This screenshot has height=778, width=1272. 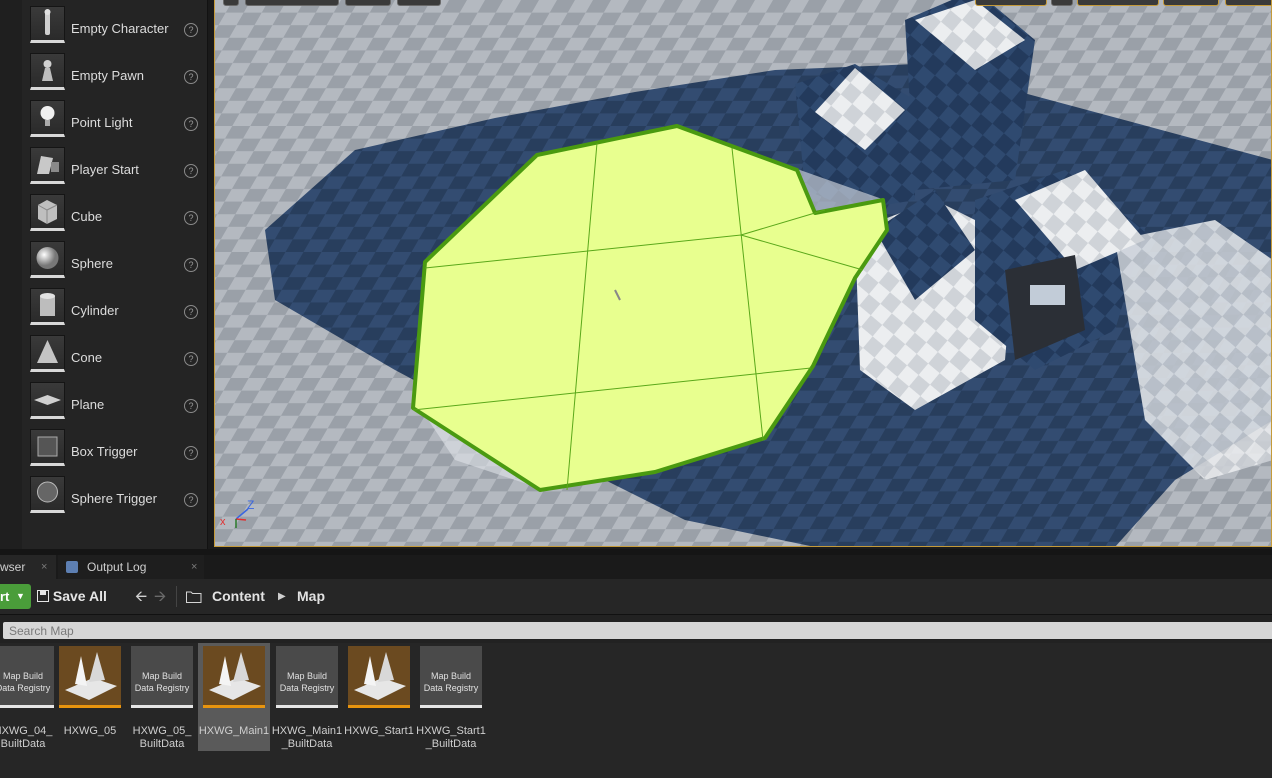 What do you see at coordinates (47, 71) in the screenshot?
I see `pawn-icon` at bounding box center [47, 71].